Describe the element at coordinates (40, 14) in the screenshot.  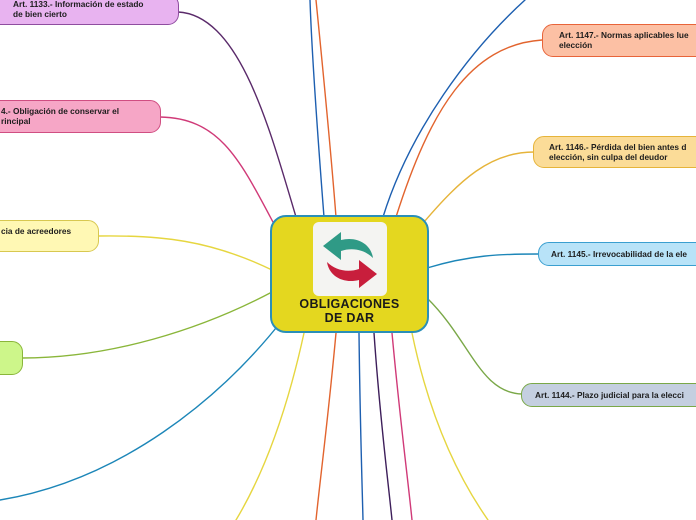
I see `topic-art-1133-line-2: de bien cierto` at that location.